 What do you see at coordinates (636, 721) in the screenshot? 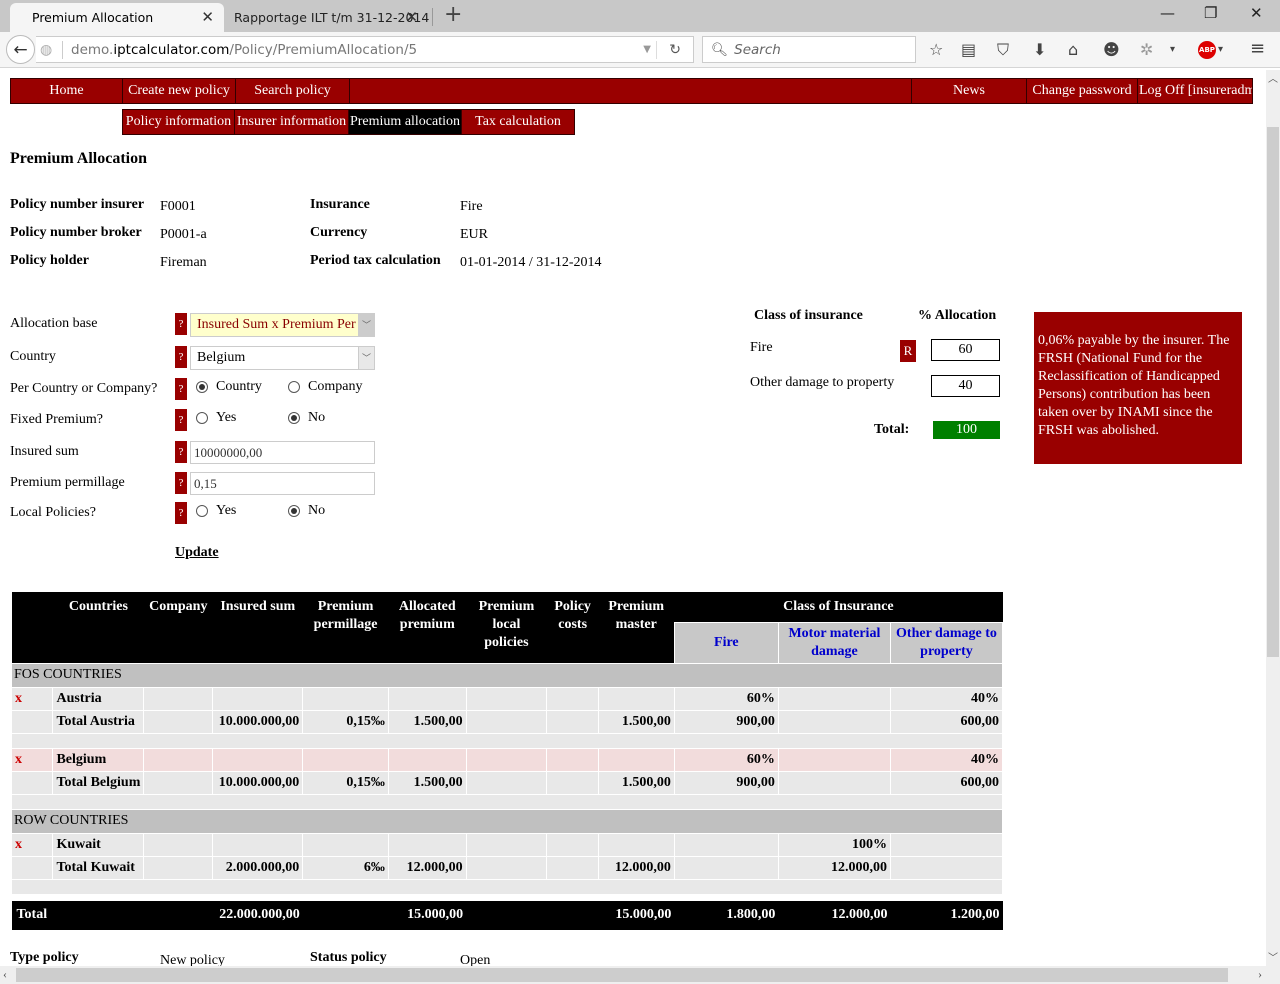
I see `premium-master: 1.500,00` at bounding box center [636, 721].